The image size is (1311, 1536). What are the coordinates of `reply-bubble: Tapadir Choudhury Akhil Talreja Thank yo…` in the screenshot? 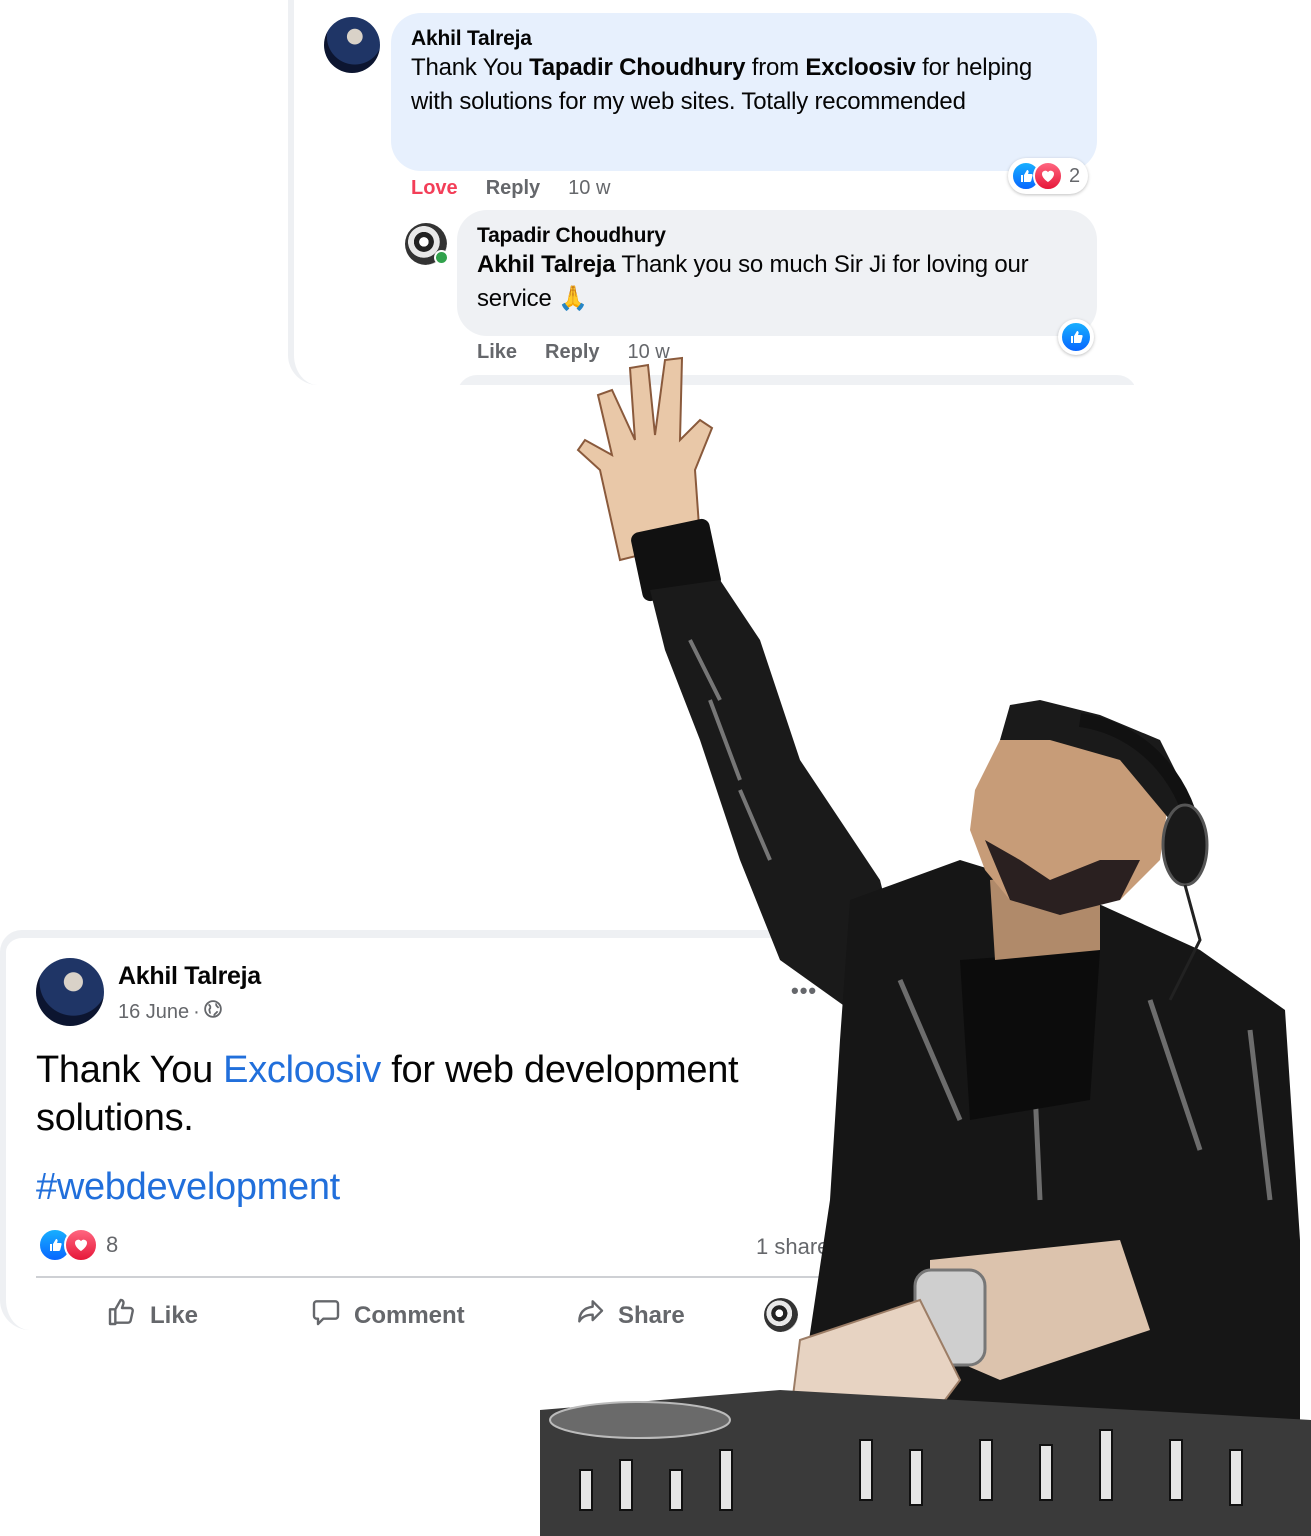 It's located at (777, 273).